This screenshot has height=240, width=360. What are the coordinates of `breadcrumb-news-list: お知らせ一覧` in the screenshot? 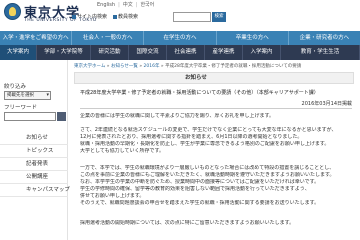 It's located at (124, 66).